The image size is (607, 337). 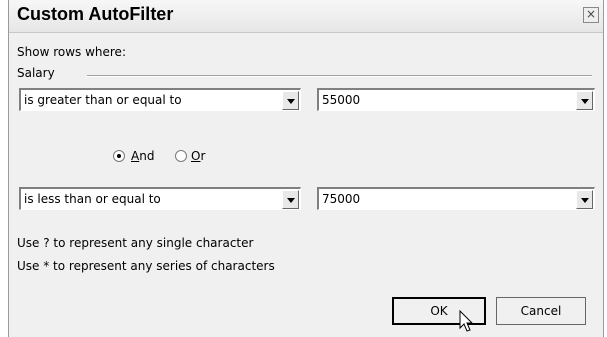 I want to click on cancel-button: Cancel, so click(x=541, y=311).